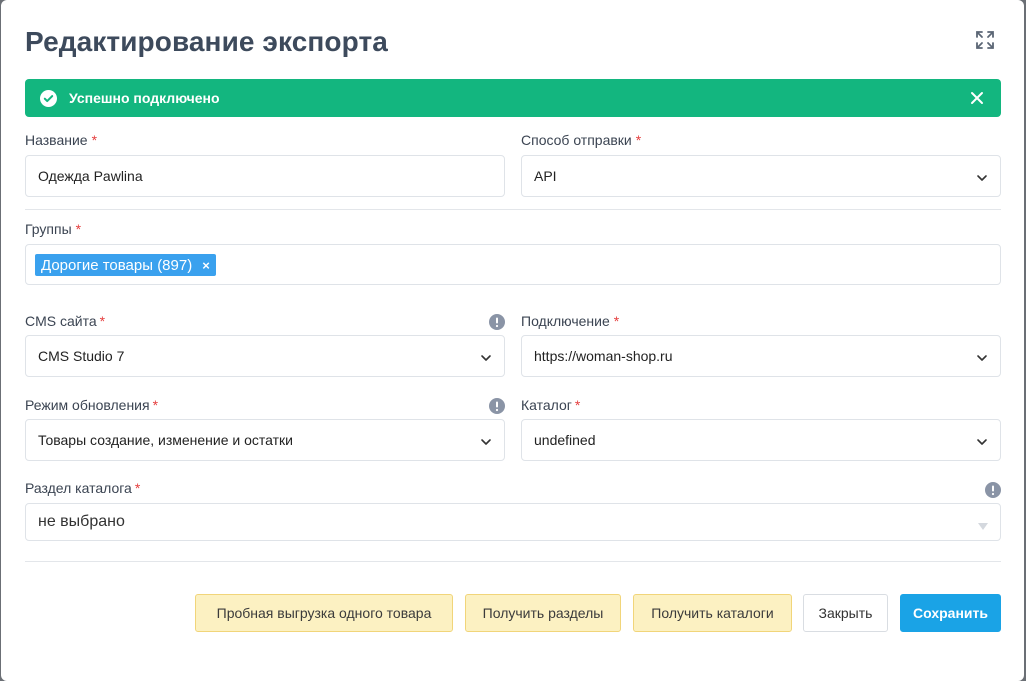  I want to click on update-mode-select: Товары создание, изменение и остатки, so click(265, 440).